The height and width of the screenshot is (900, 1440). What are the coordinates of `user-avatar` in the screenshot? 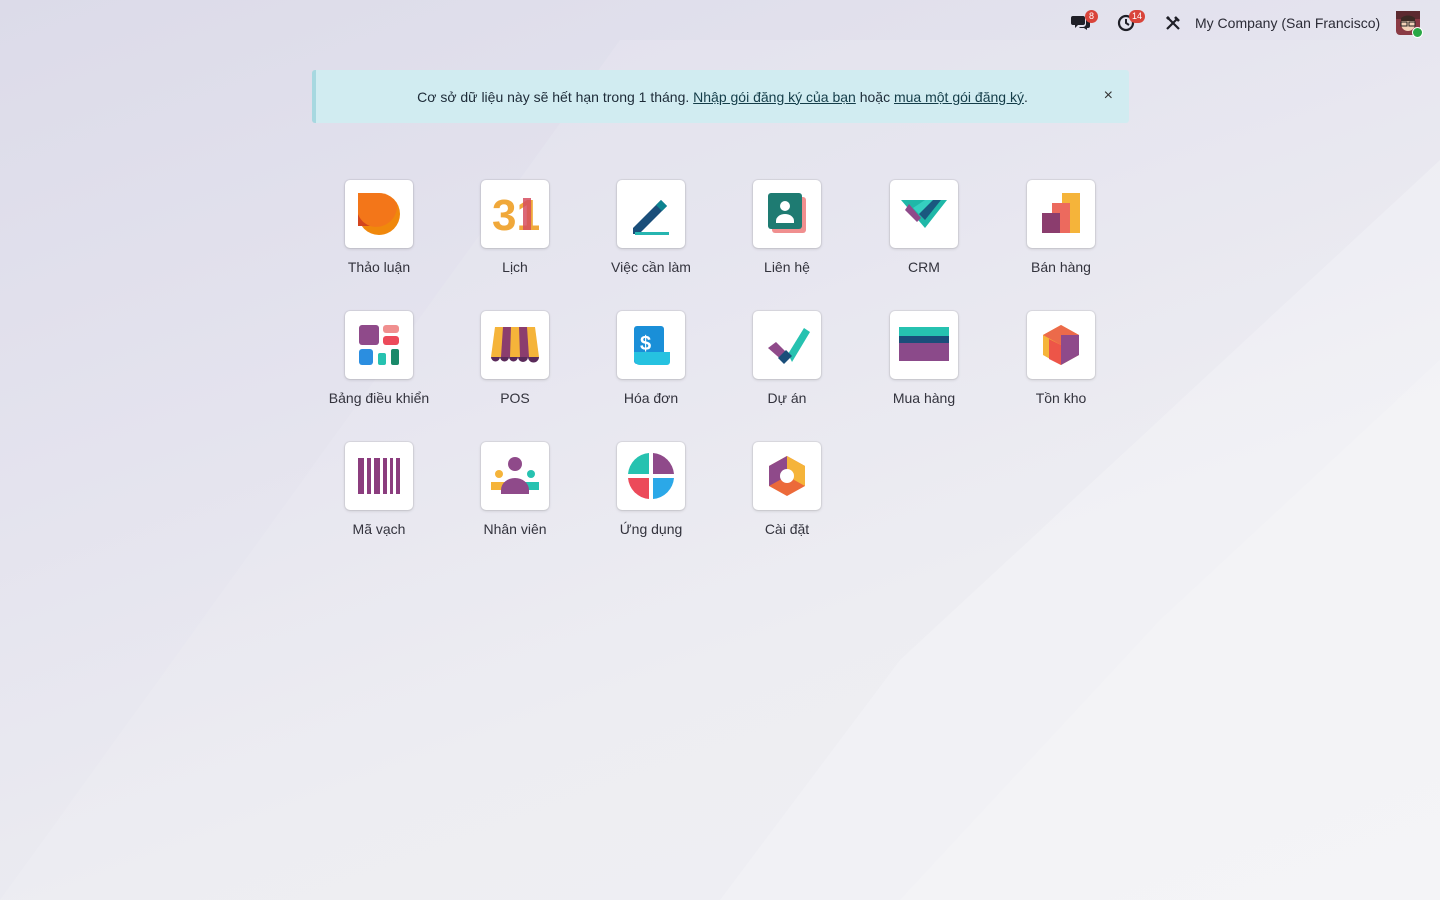 It's located at (1409, 24).